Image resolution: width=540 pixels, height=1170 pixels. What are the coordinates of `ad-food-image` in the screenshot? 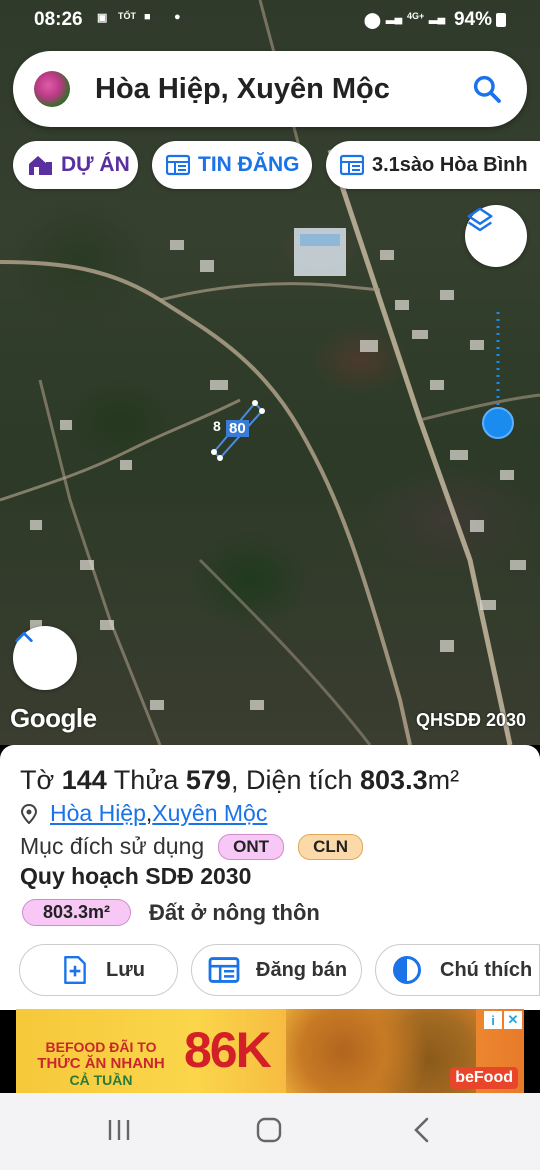 It's located at (381, 1051).